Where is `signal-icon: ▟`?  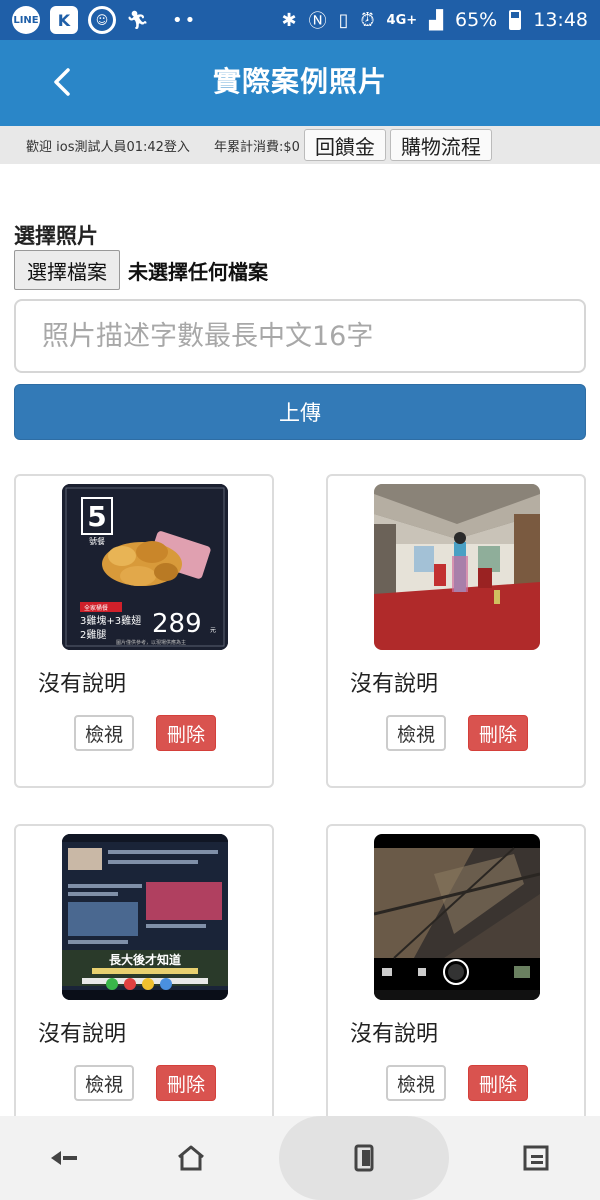
signal-icon: ▟ is located at coordinates (436, 20).